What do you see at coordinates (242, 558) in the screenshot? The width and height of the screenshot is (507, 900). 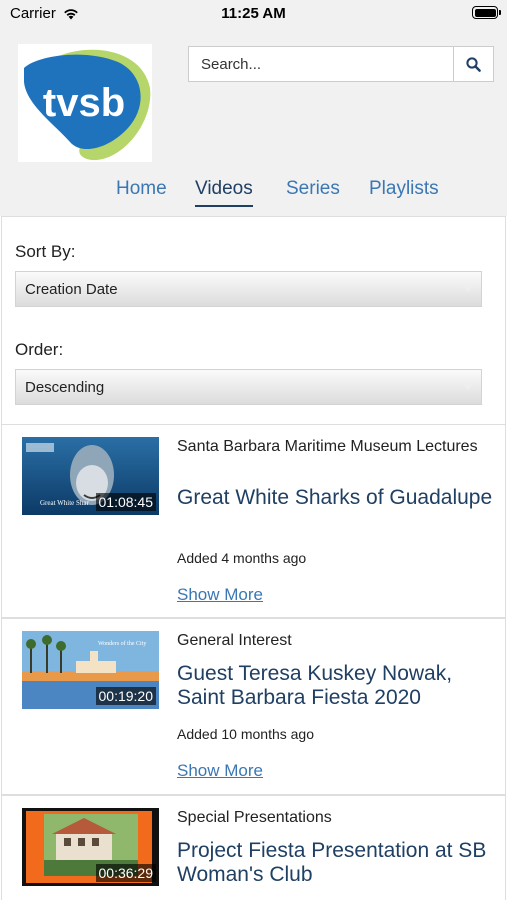 I see `video-added-date: Added 4 months ago` at bounding box center [242, 558].